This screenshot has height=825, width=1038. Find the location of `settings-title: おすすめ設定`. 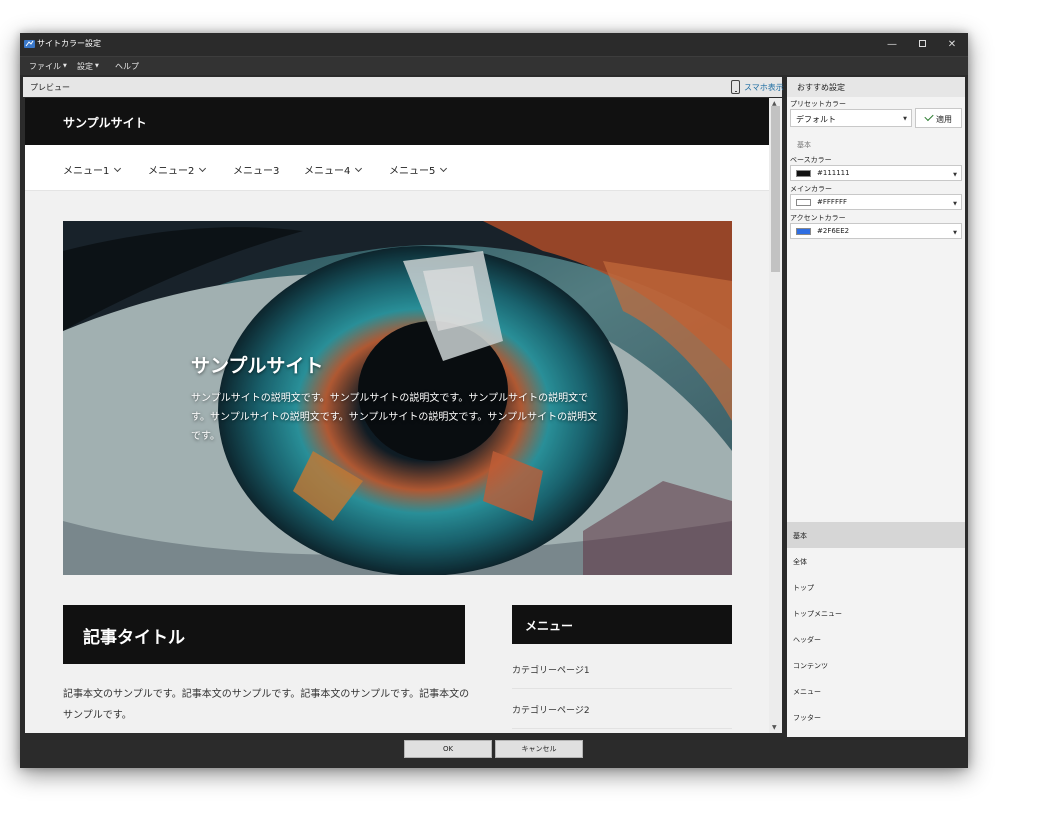

settings-title: おすすめ設定 is located at coordinates (821, 87).